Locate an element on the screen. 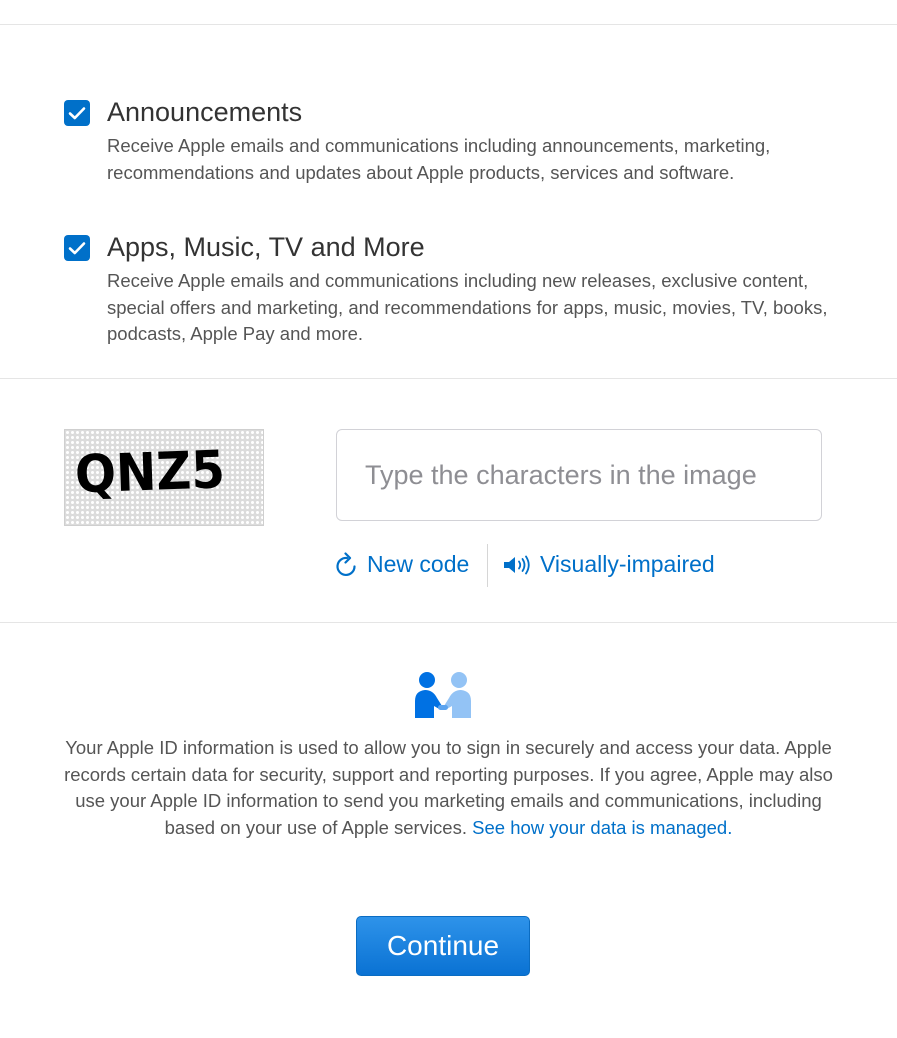 The width and height of the screenshot is (897, 1038). captcha-glyphs: QNZ5 is located at coordinates (150, 472).